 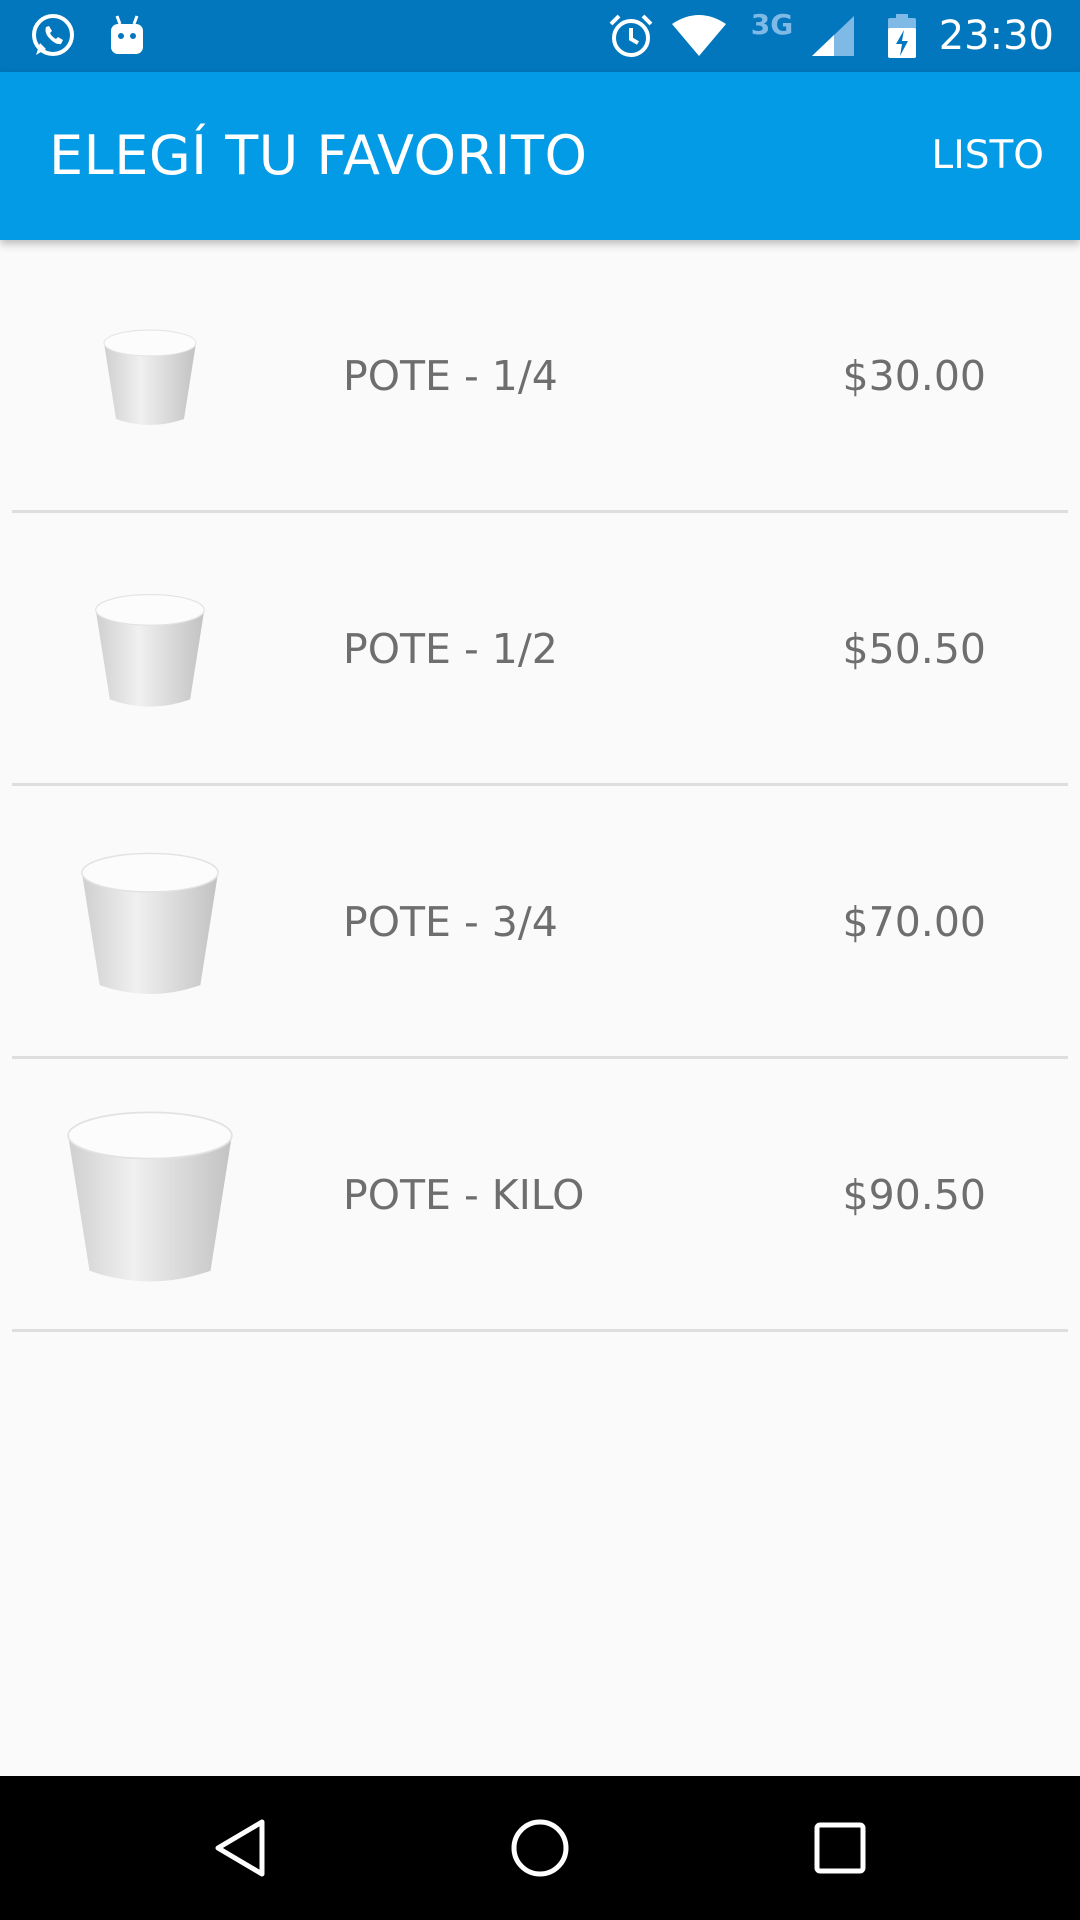 I want to click on status-time: 23:30, so click(x=996, y=36).